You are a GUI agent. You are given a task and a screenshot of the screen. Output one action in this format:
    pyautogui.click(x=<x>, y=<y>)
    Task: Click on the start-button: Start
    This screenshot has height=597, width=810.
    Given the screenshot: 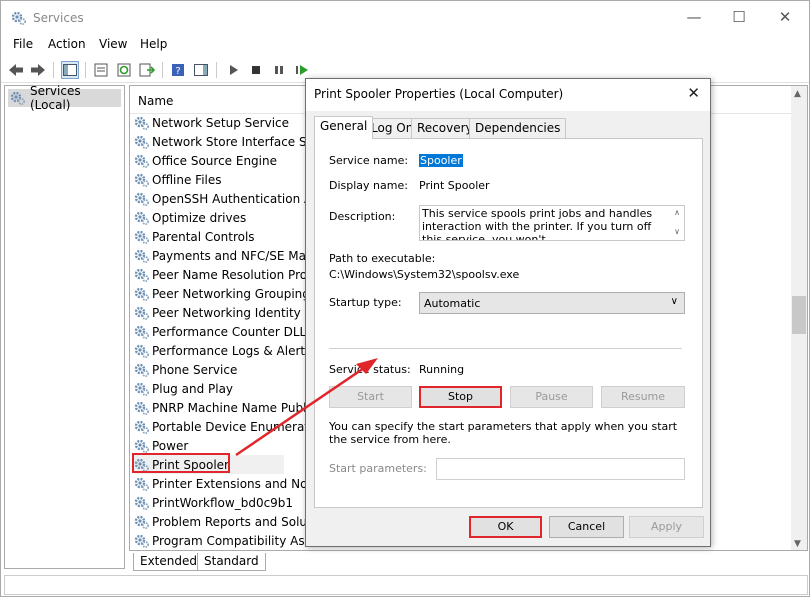 What is the action you would take?
    pyautogui.click(x=370, y=397)
    